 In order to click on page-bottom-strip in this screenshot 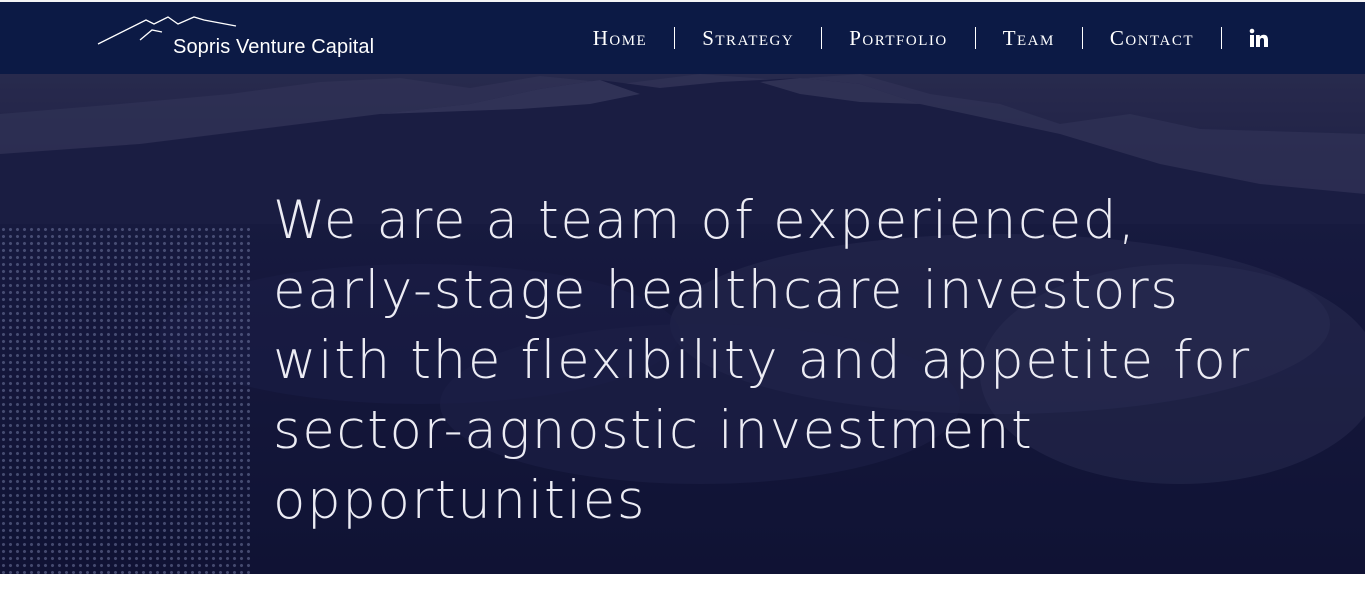, I will do `click(682, 583)`.